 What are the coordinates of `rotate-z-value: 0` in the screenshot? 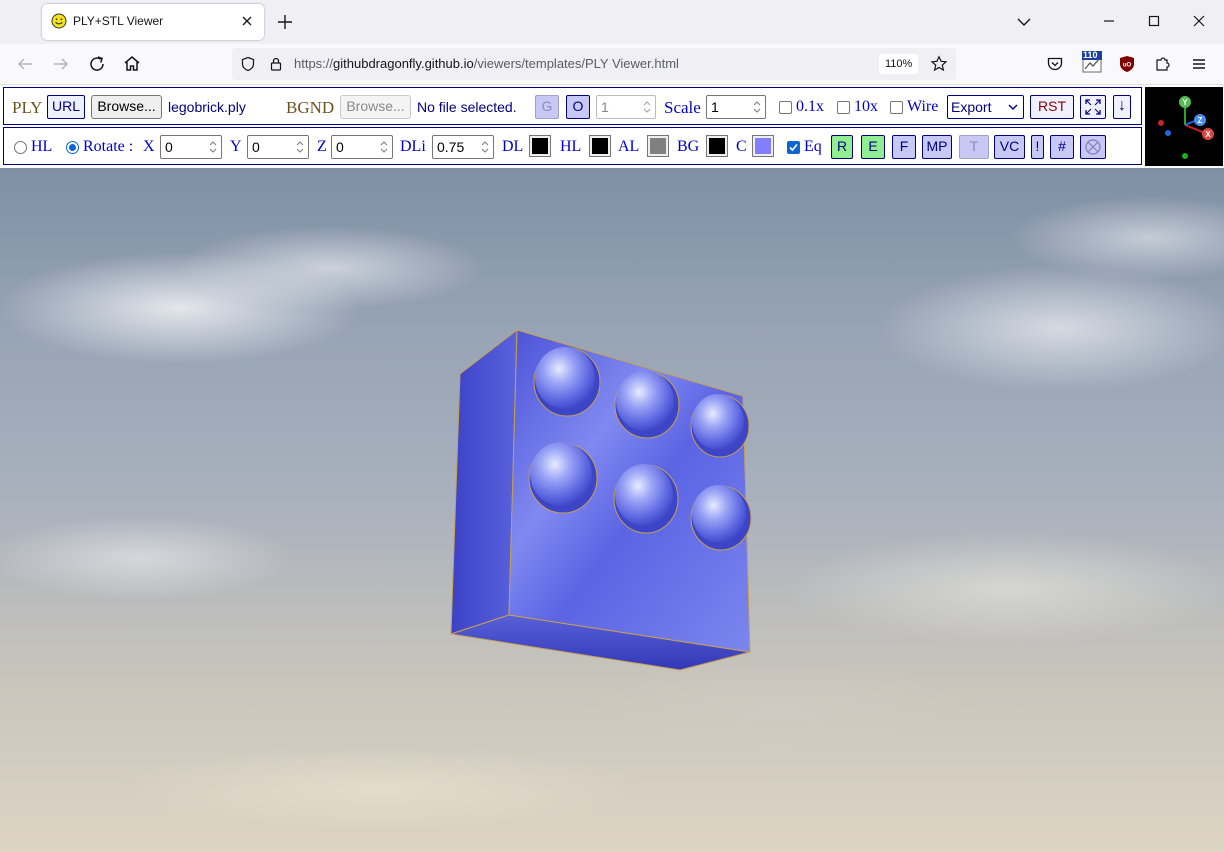 It's located at (340, 147).